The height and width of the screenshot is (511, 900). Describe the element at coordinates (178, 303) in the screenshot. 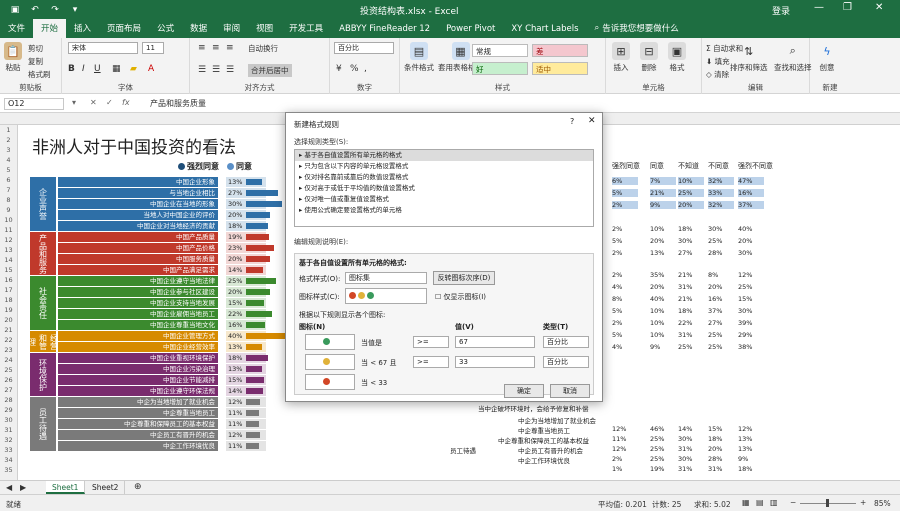

I see `table-row: 中国企业支持当地发展 15%` at that location.